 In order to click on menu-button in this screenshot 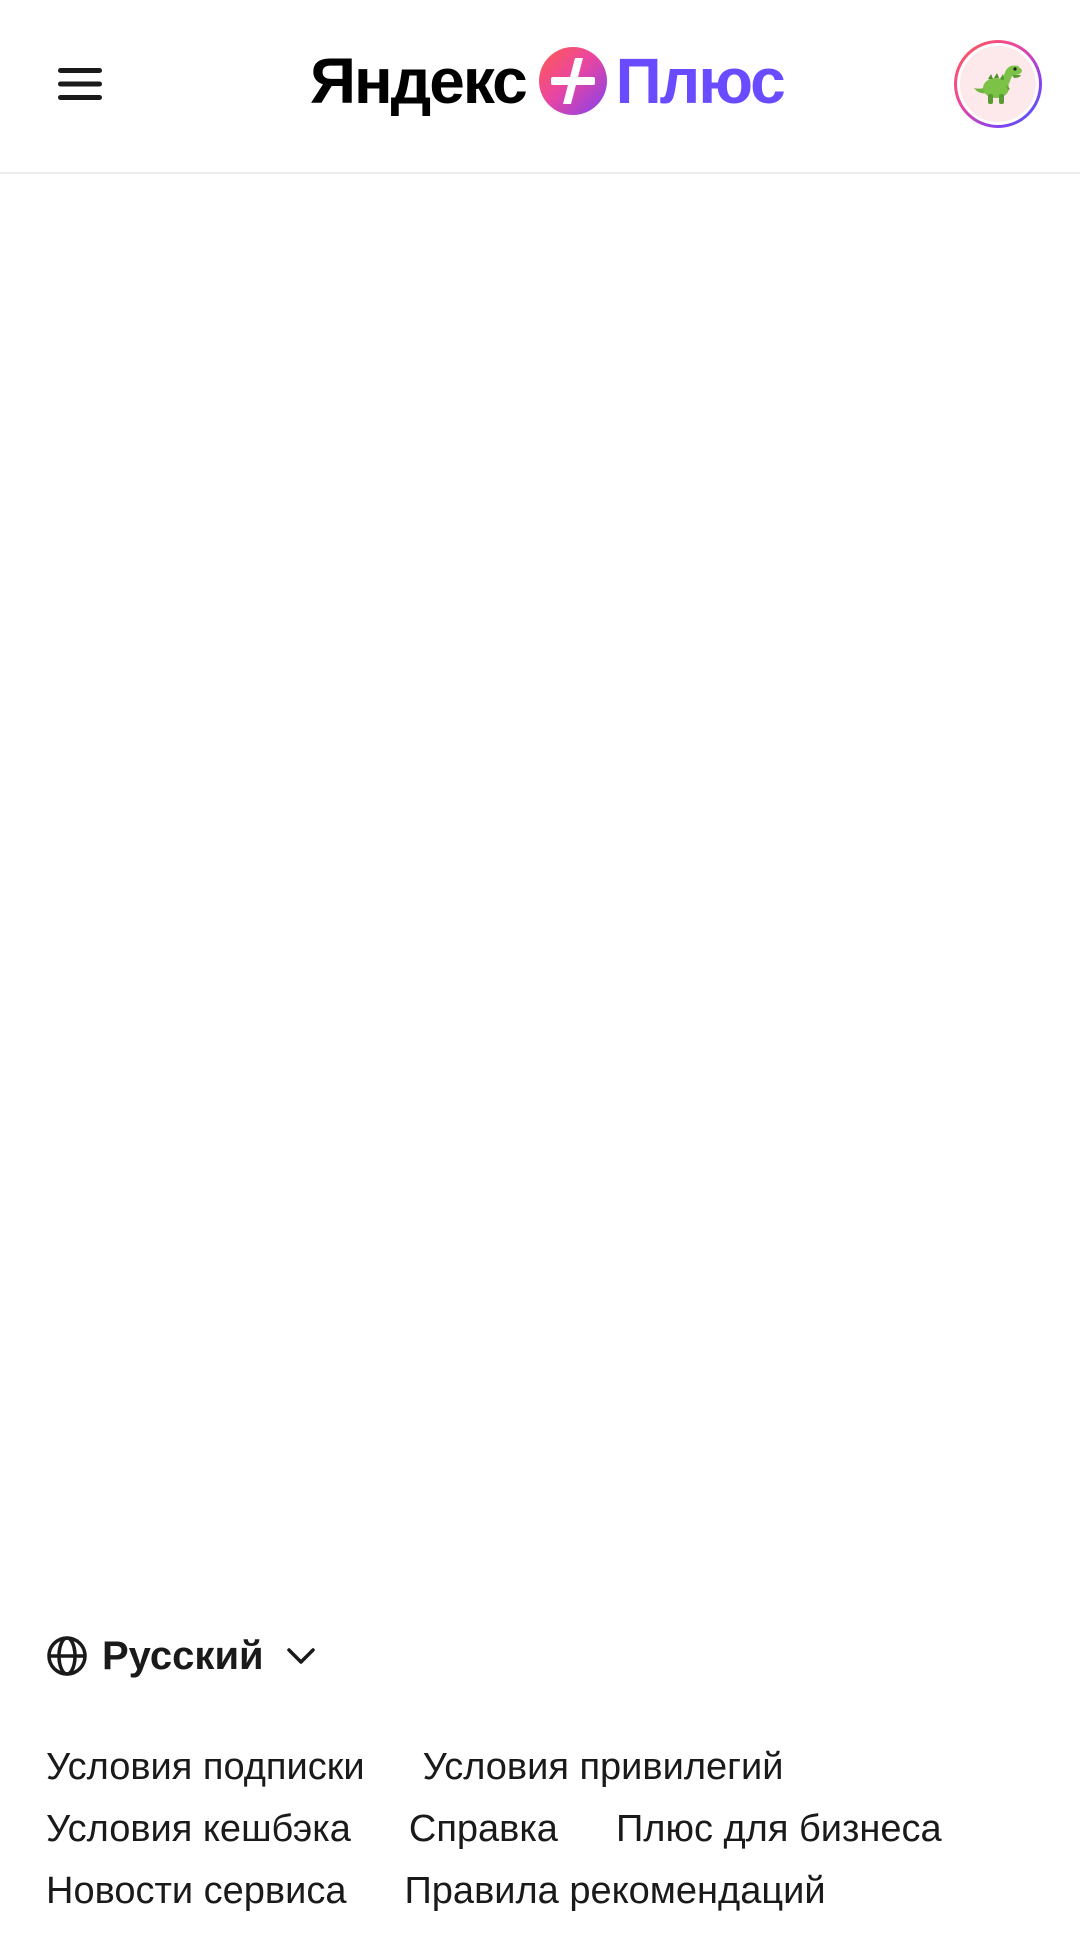, I will do `click(80, 84)`.